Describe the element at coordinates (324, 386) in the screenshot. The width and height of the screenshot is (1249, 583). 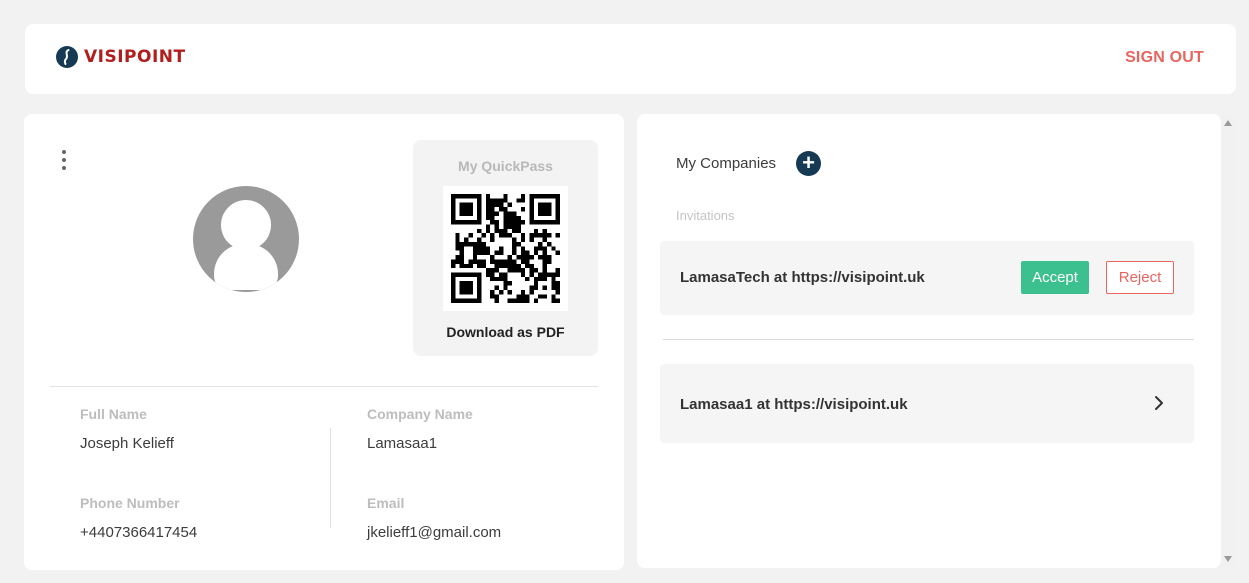
I see `profile-divider` at that location.